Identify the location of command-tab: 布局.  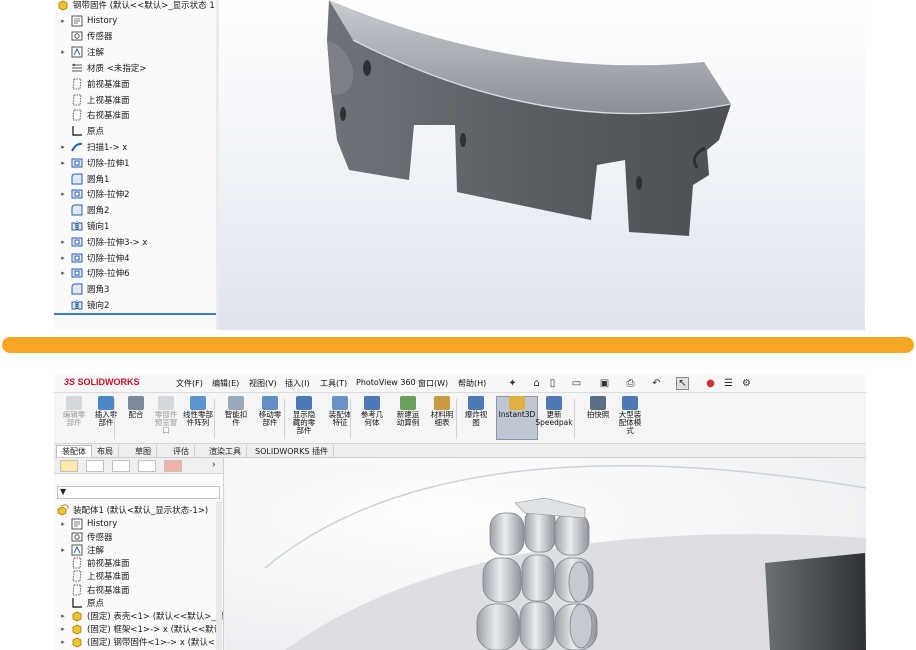
(105, 451).